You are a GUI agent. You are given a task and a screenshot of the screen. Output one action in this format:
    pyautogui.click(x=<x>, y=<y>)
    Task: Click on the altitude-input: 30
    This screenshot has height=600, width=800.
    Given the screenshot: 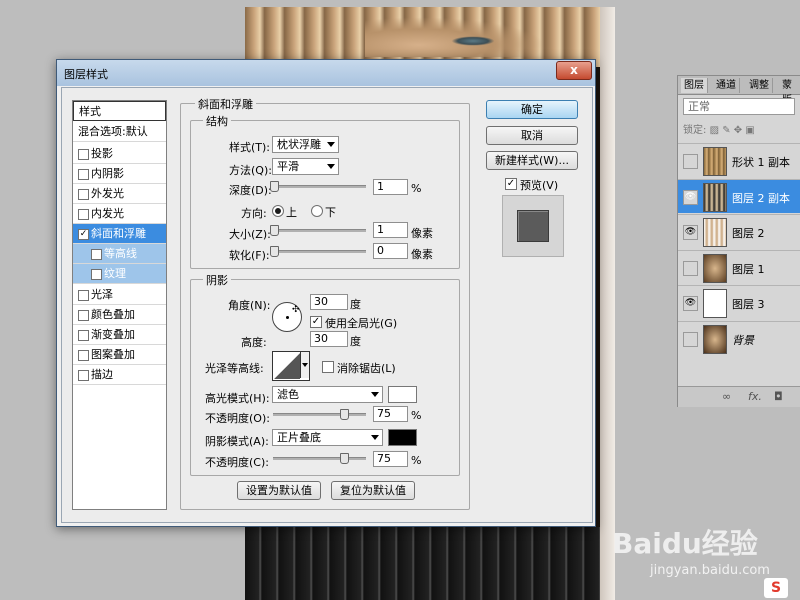 What is the action you would take?
    pyautogui.click(x=329, y=339)
    